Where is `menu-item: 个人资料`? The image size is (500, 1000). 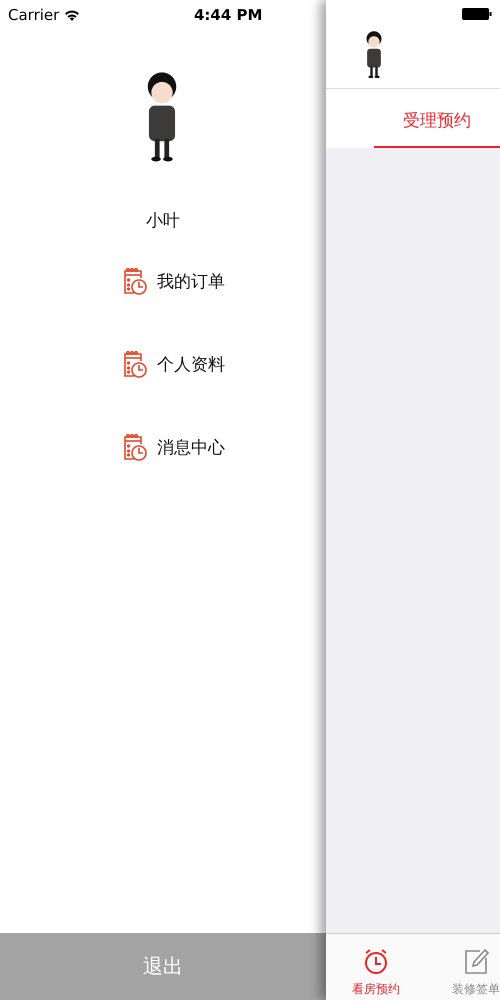 menu-item: 个人资料 is located at coordinates (191, 364).